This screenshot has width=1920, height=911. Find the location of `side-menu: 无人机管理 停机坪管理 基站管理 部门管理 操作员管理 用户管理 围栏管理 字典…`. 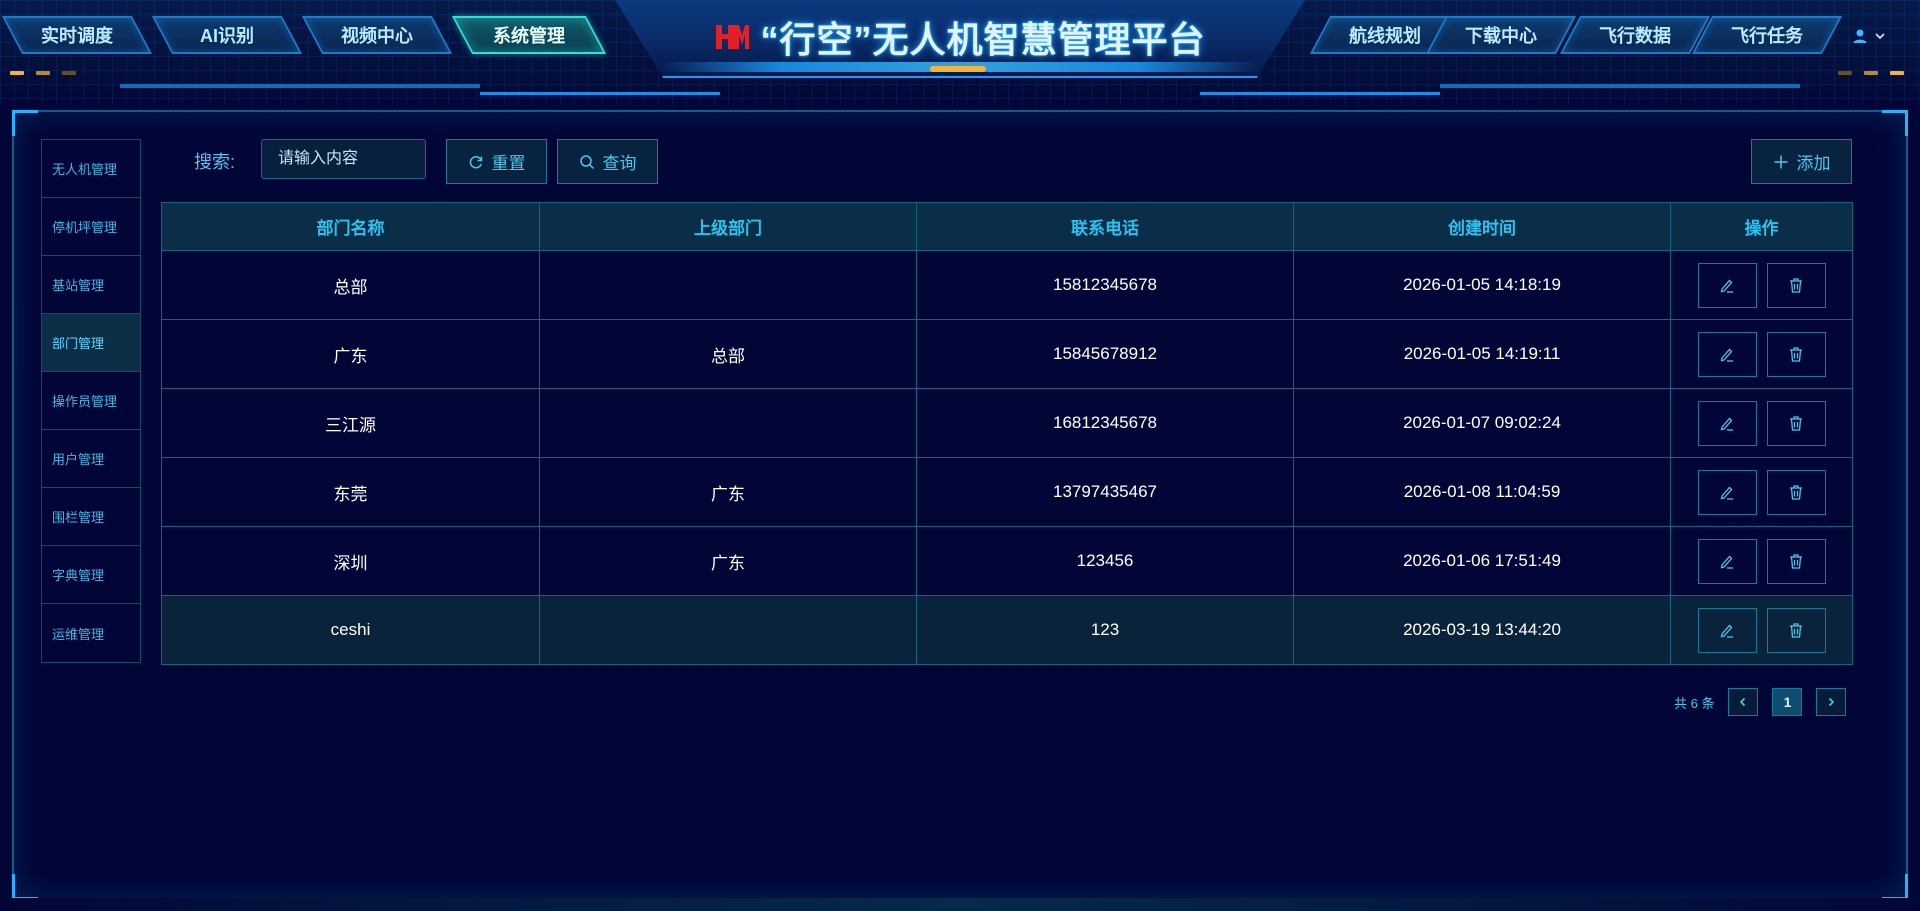

side-menu: 无人机管理 停机坪管理 基站管理 部门管理 操作员管理 用户管理 围栏管理 字典… is located at coordinates (91, 401).